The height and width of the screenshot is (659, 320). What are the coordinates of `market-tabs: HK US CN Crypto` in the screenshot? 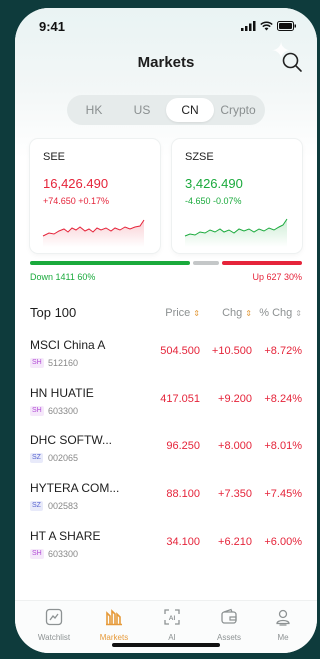 It's located at (166, 110).